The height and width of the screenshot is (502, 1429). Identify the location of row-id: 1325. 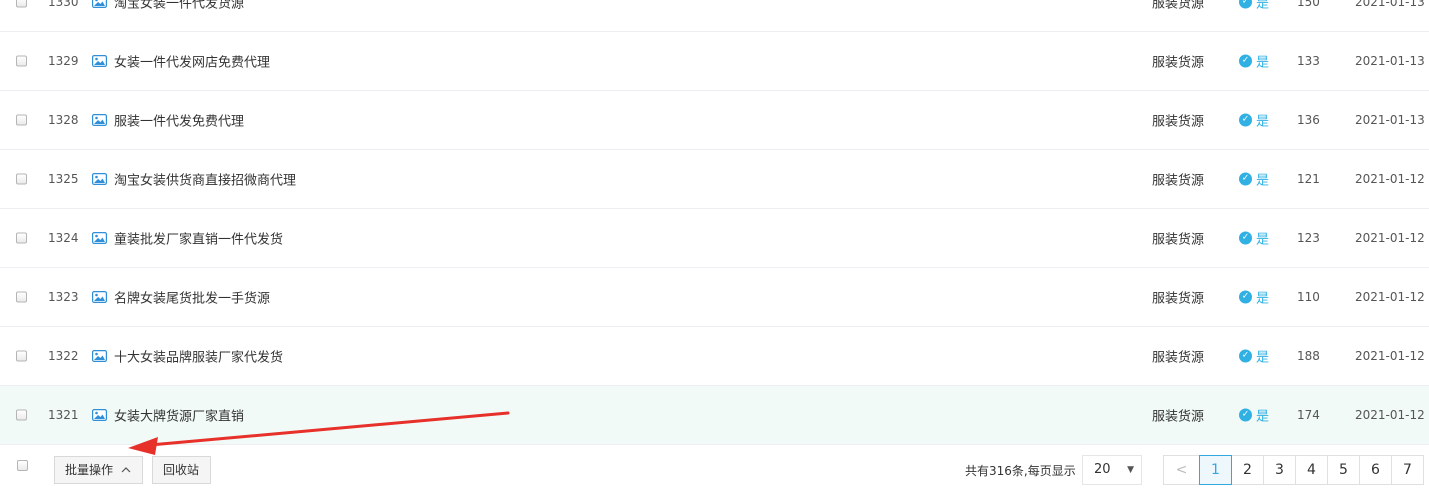
(63, 179).